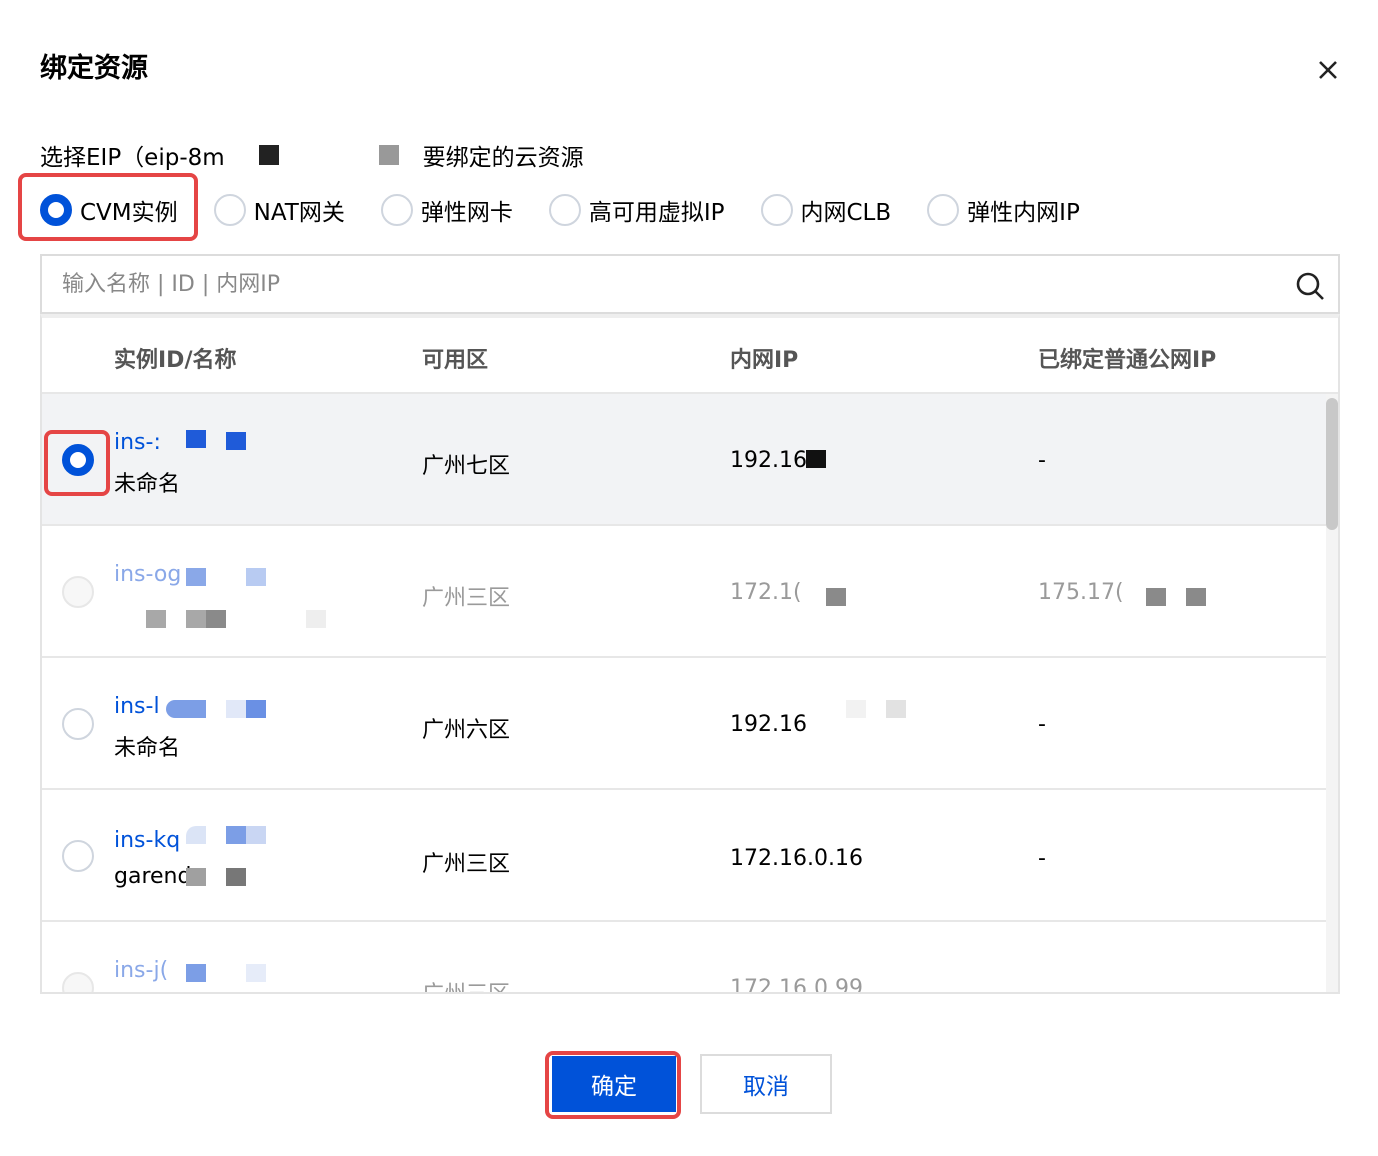  Describe the element at coordinates (94, 68) in the screenshot. I see `dialog-title: 绑定资源` at that location.